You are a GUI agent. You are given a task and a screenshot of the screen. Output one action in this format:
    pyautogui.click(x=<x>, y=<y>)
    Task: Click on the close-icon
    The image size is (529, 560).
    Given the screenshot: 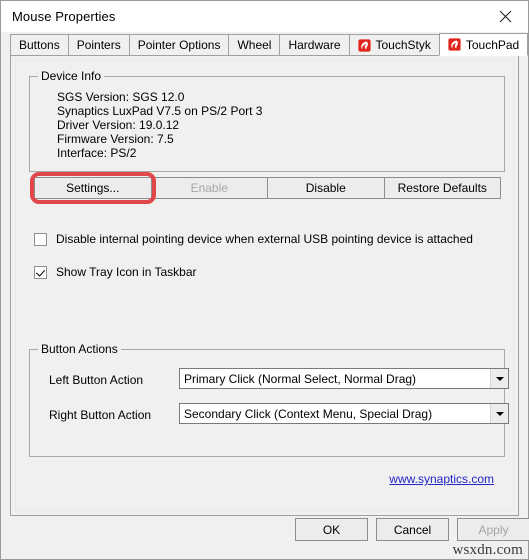 What is the action you would take?
    pyautogui.click(x=505, y=16)
    